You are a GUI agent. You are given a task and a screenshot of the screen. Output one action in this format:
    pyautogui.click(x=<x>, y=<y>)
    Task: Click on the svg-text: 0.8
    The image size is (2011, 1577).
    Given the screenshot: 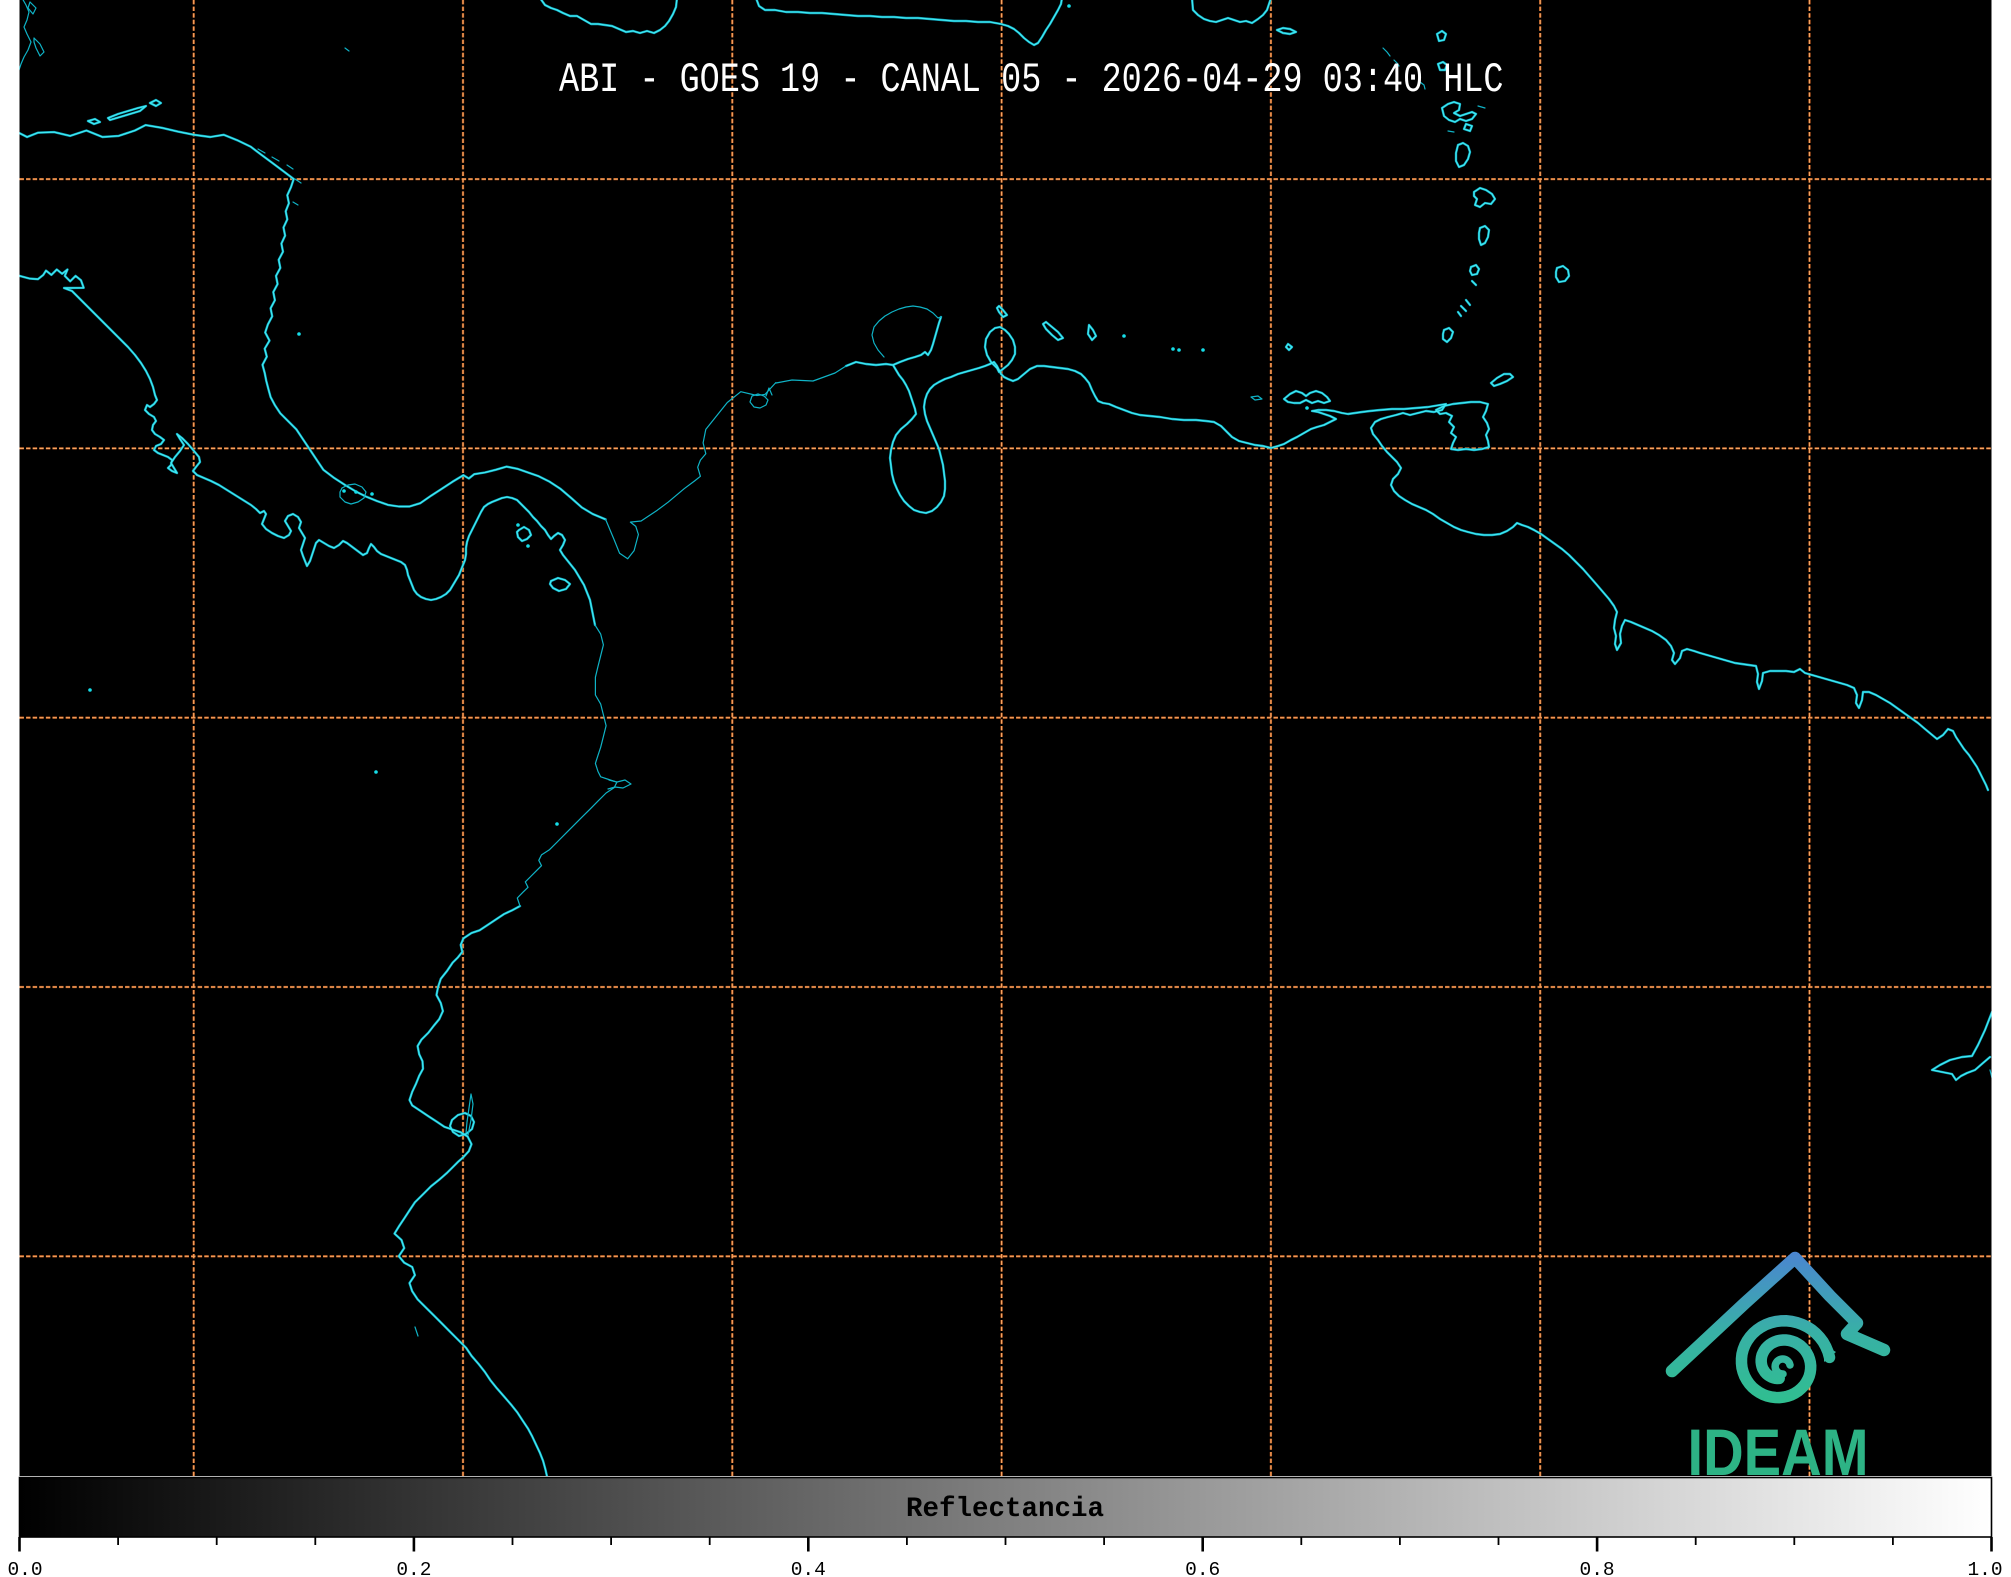 What is the action you would take?
    pyautogui.click(x=1597, y=1568)
    